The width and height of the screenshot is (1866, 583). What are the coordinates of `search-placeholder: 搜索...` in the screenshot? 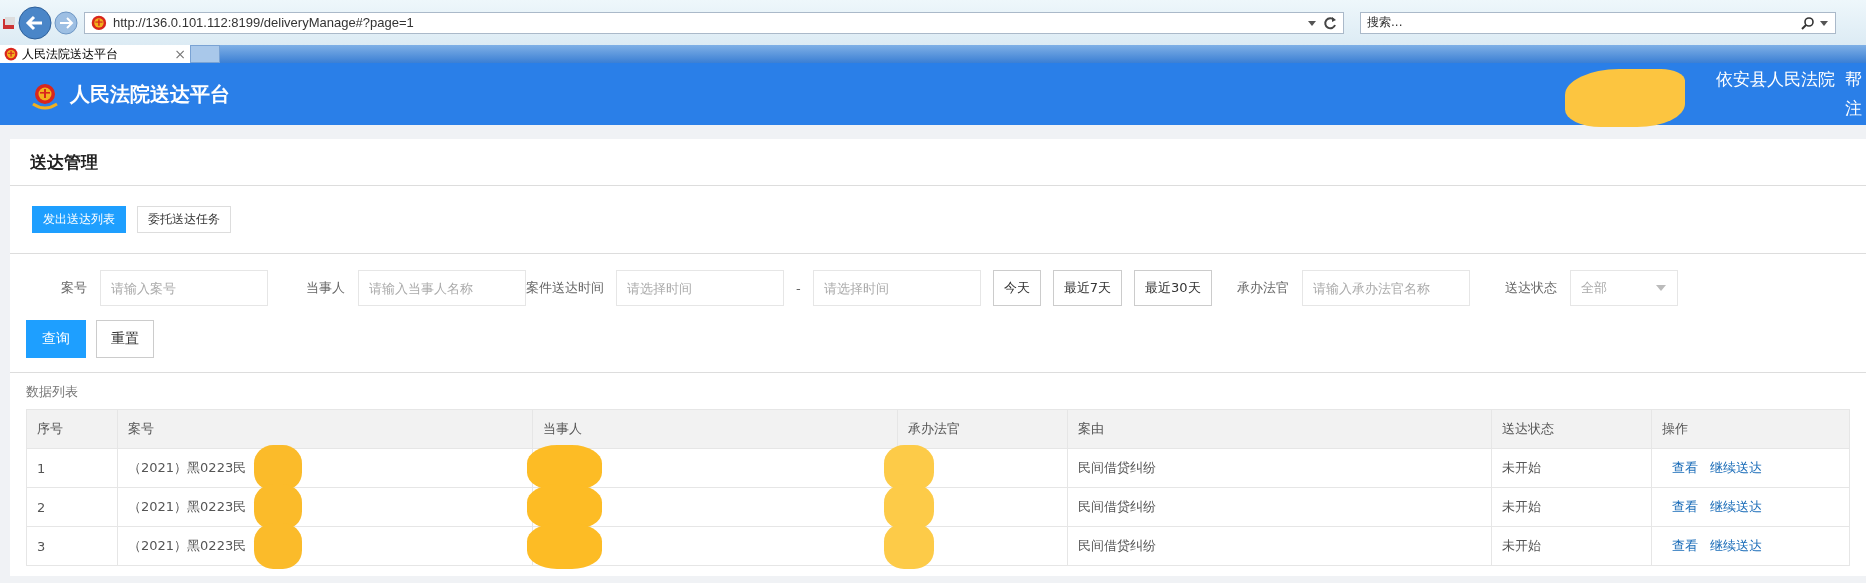 It's located at (1385, 22).